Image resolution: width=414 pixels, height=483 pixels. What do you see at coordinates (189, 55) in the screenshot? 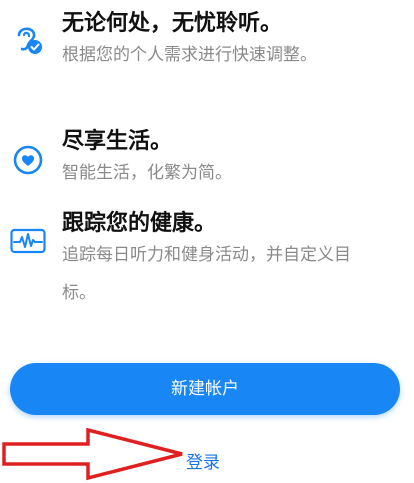
I see `feature-description: 根据您的个人需求进行快速调整。` at bounding box center [189, 55].